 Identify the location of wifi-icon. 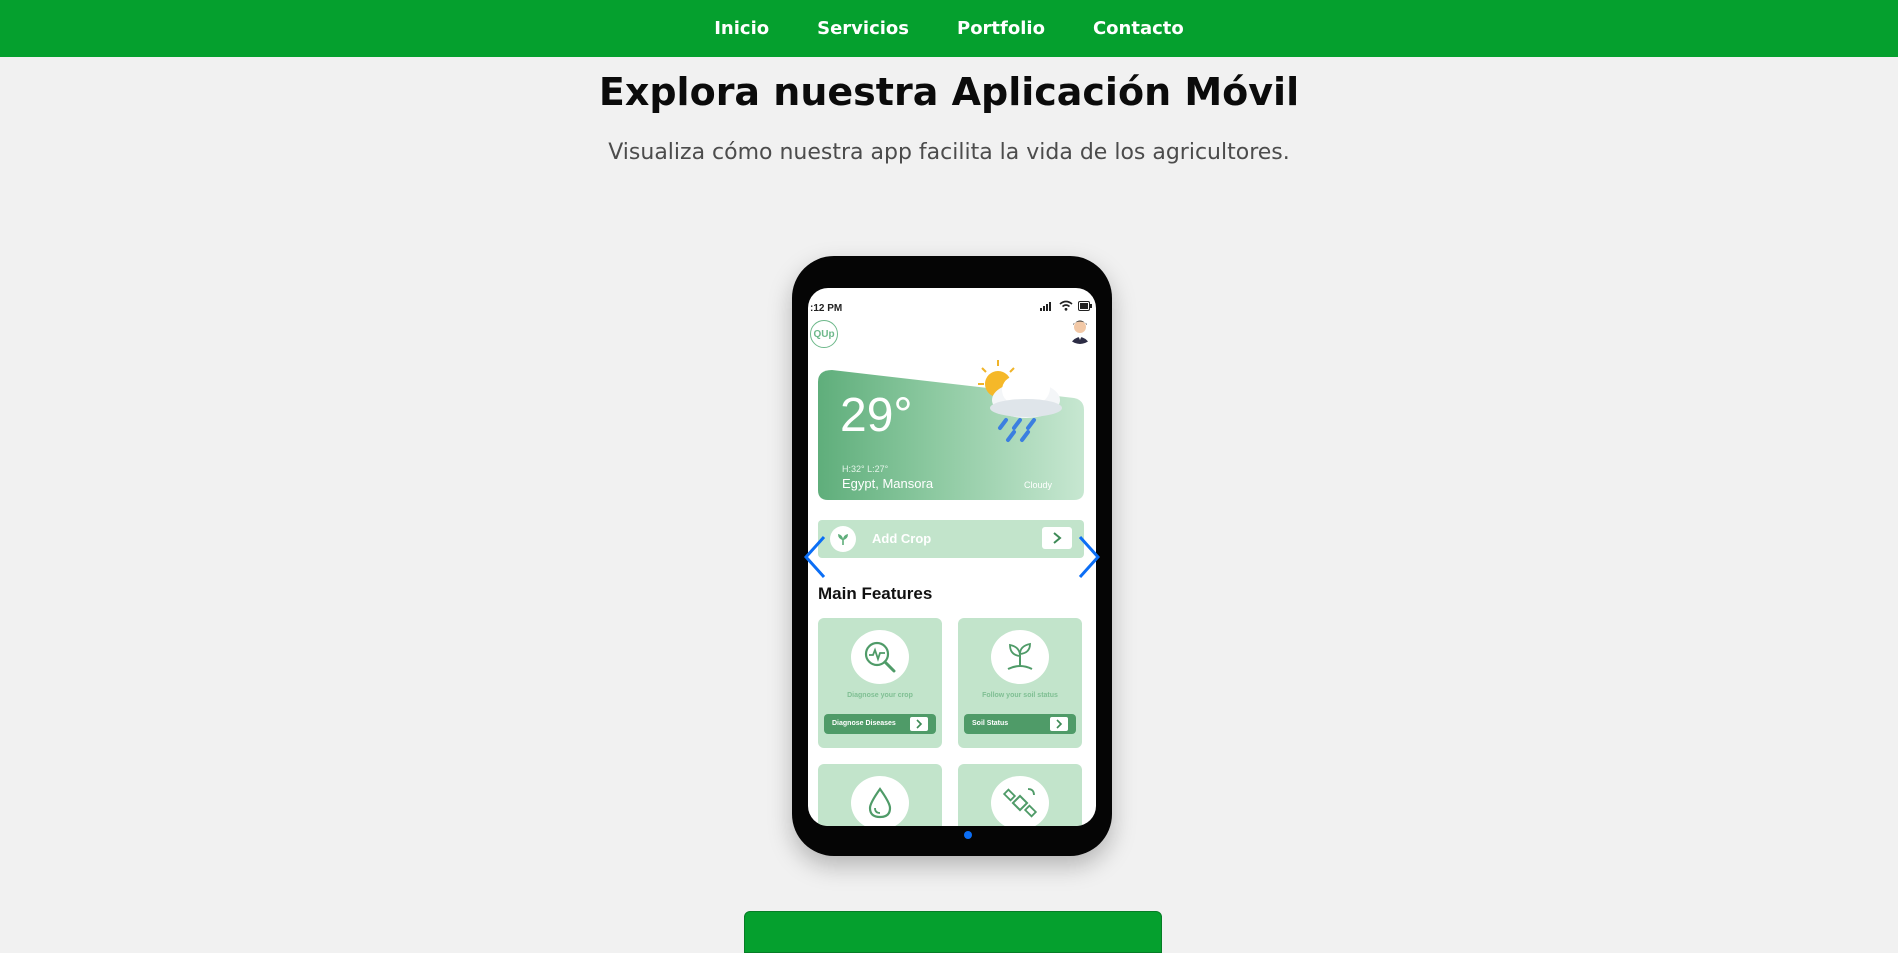
(1066, 305).